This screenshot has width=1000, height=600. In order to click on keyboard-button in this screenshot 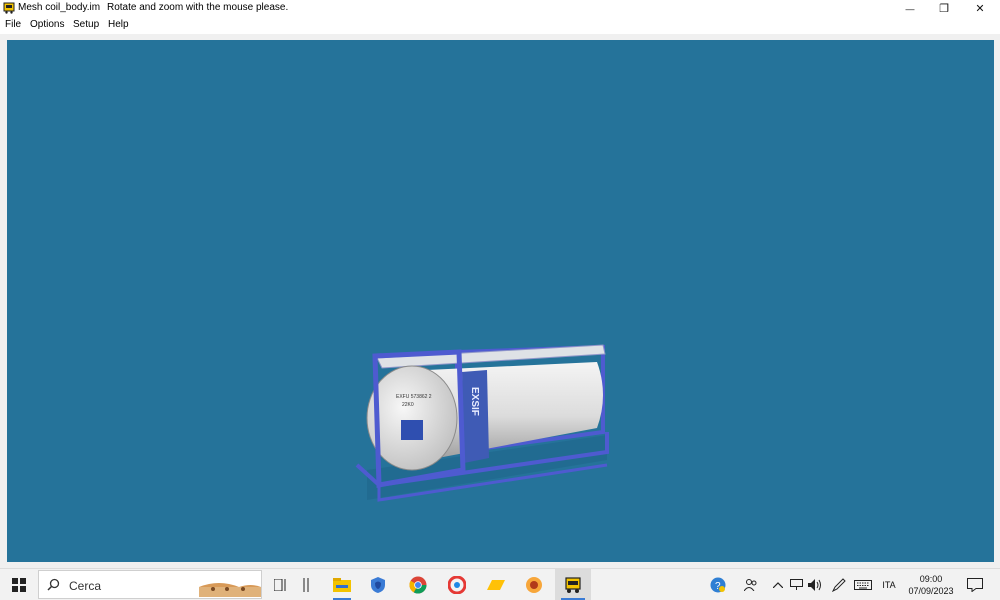, I will do `click(863, 584)`.